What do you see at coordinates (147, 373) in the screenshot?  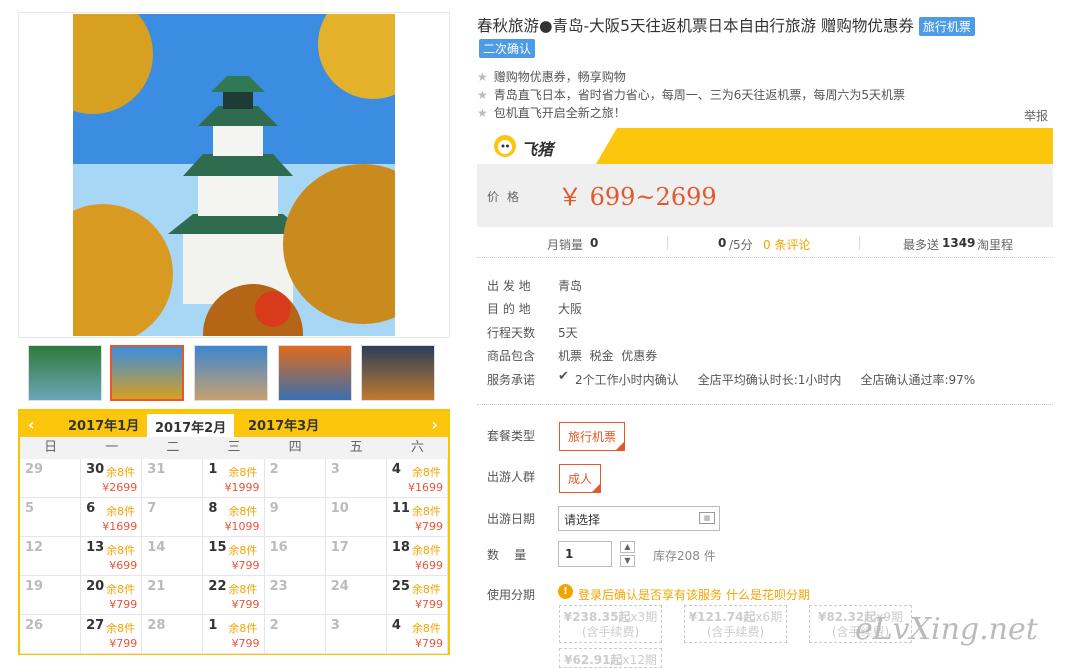 I see `thumbnail-2-selected` at bounding box center [147, 373].